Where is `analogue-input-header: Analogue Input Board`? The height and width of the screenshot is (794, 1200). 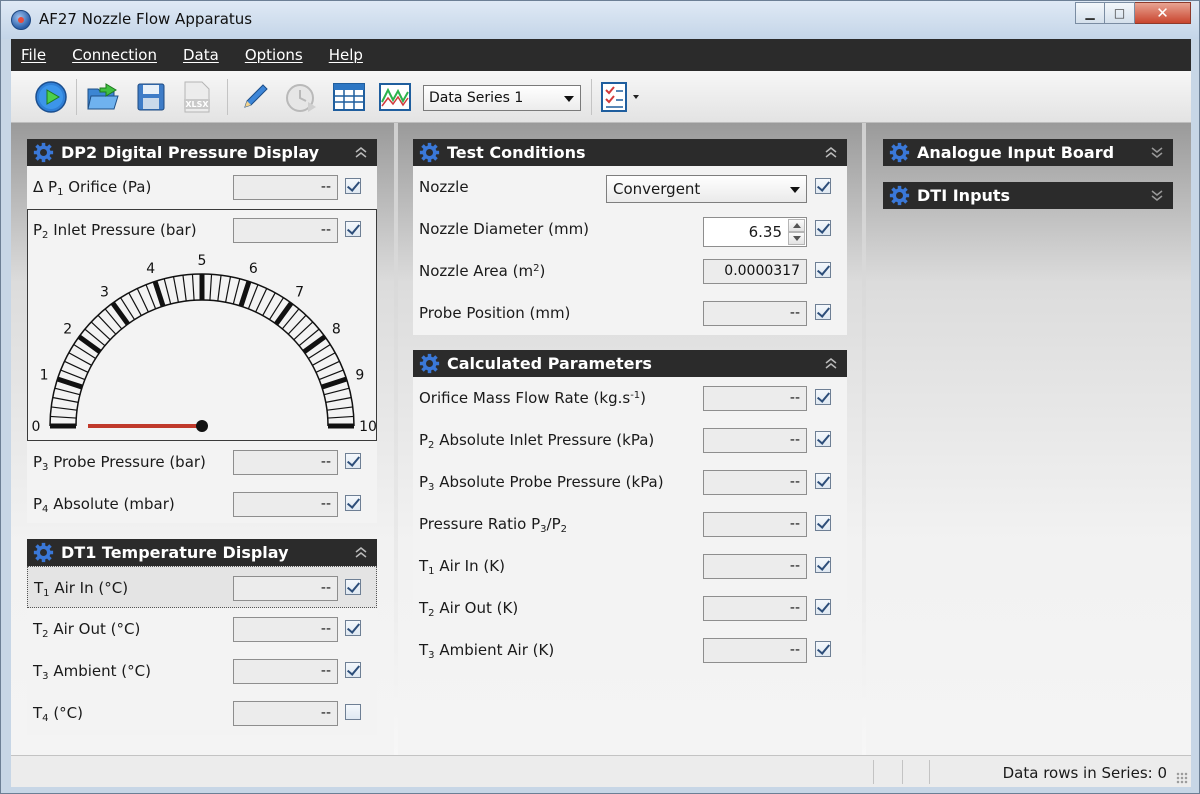
analogue-input-header: Analogue Input Board is located at coordinates (1028, 152).